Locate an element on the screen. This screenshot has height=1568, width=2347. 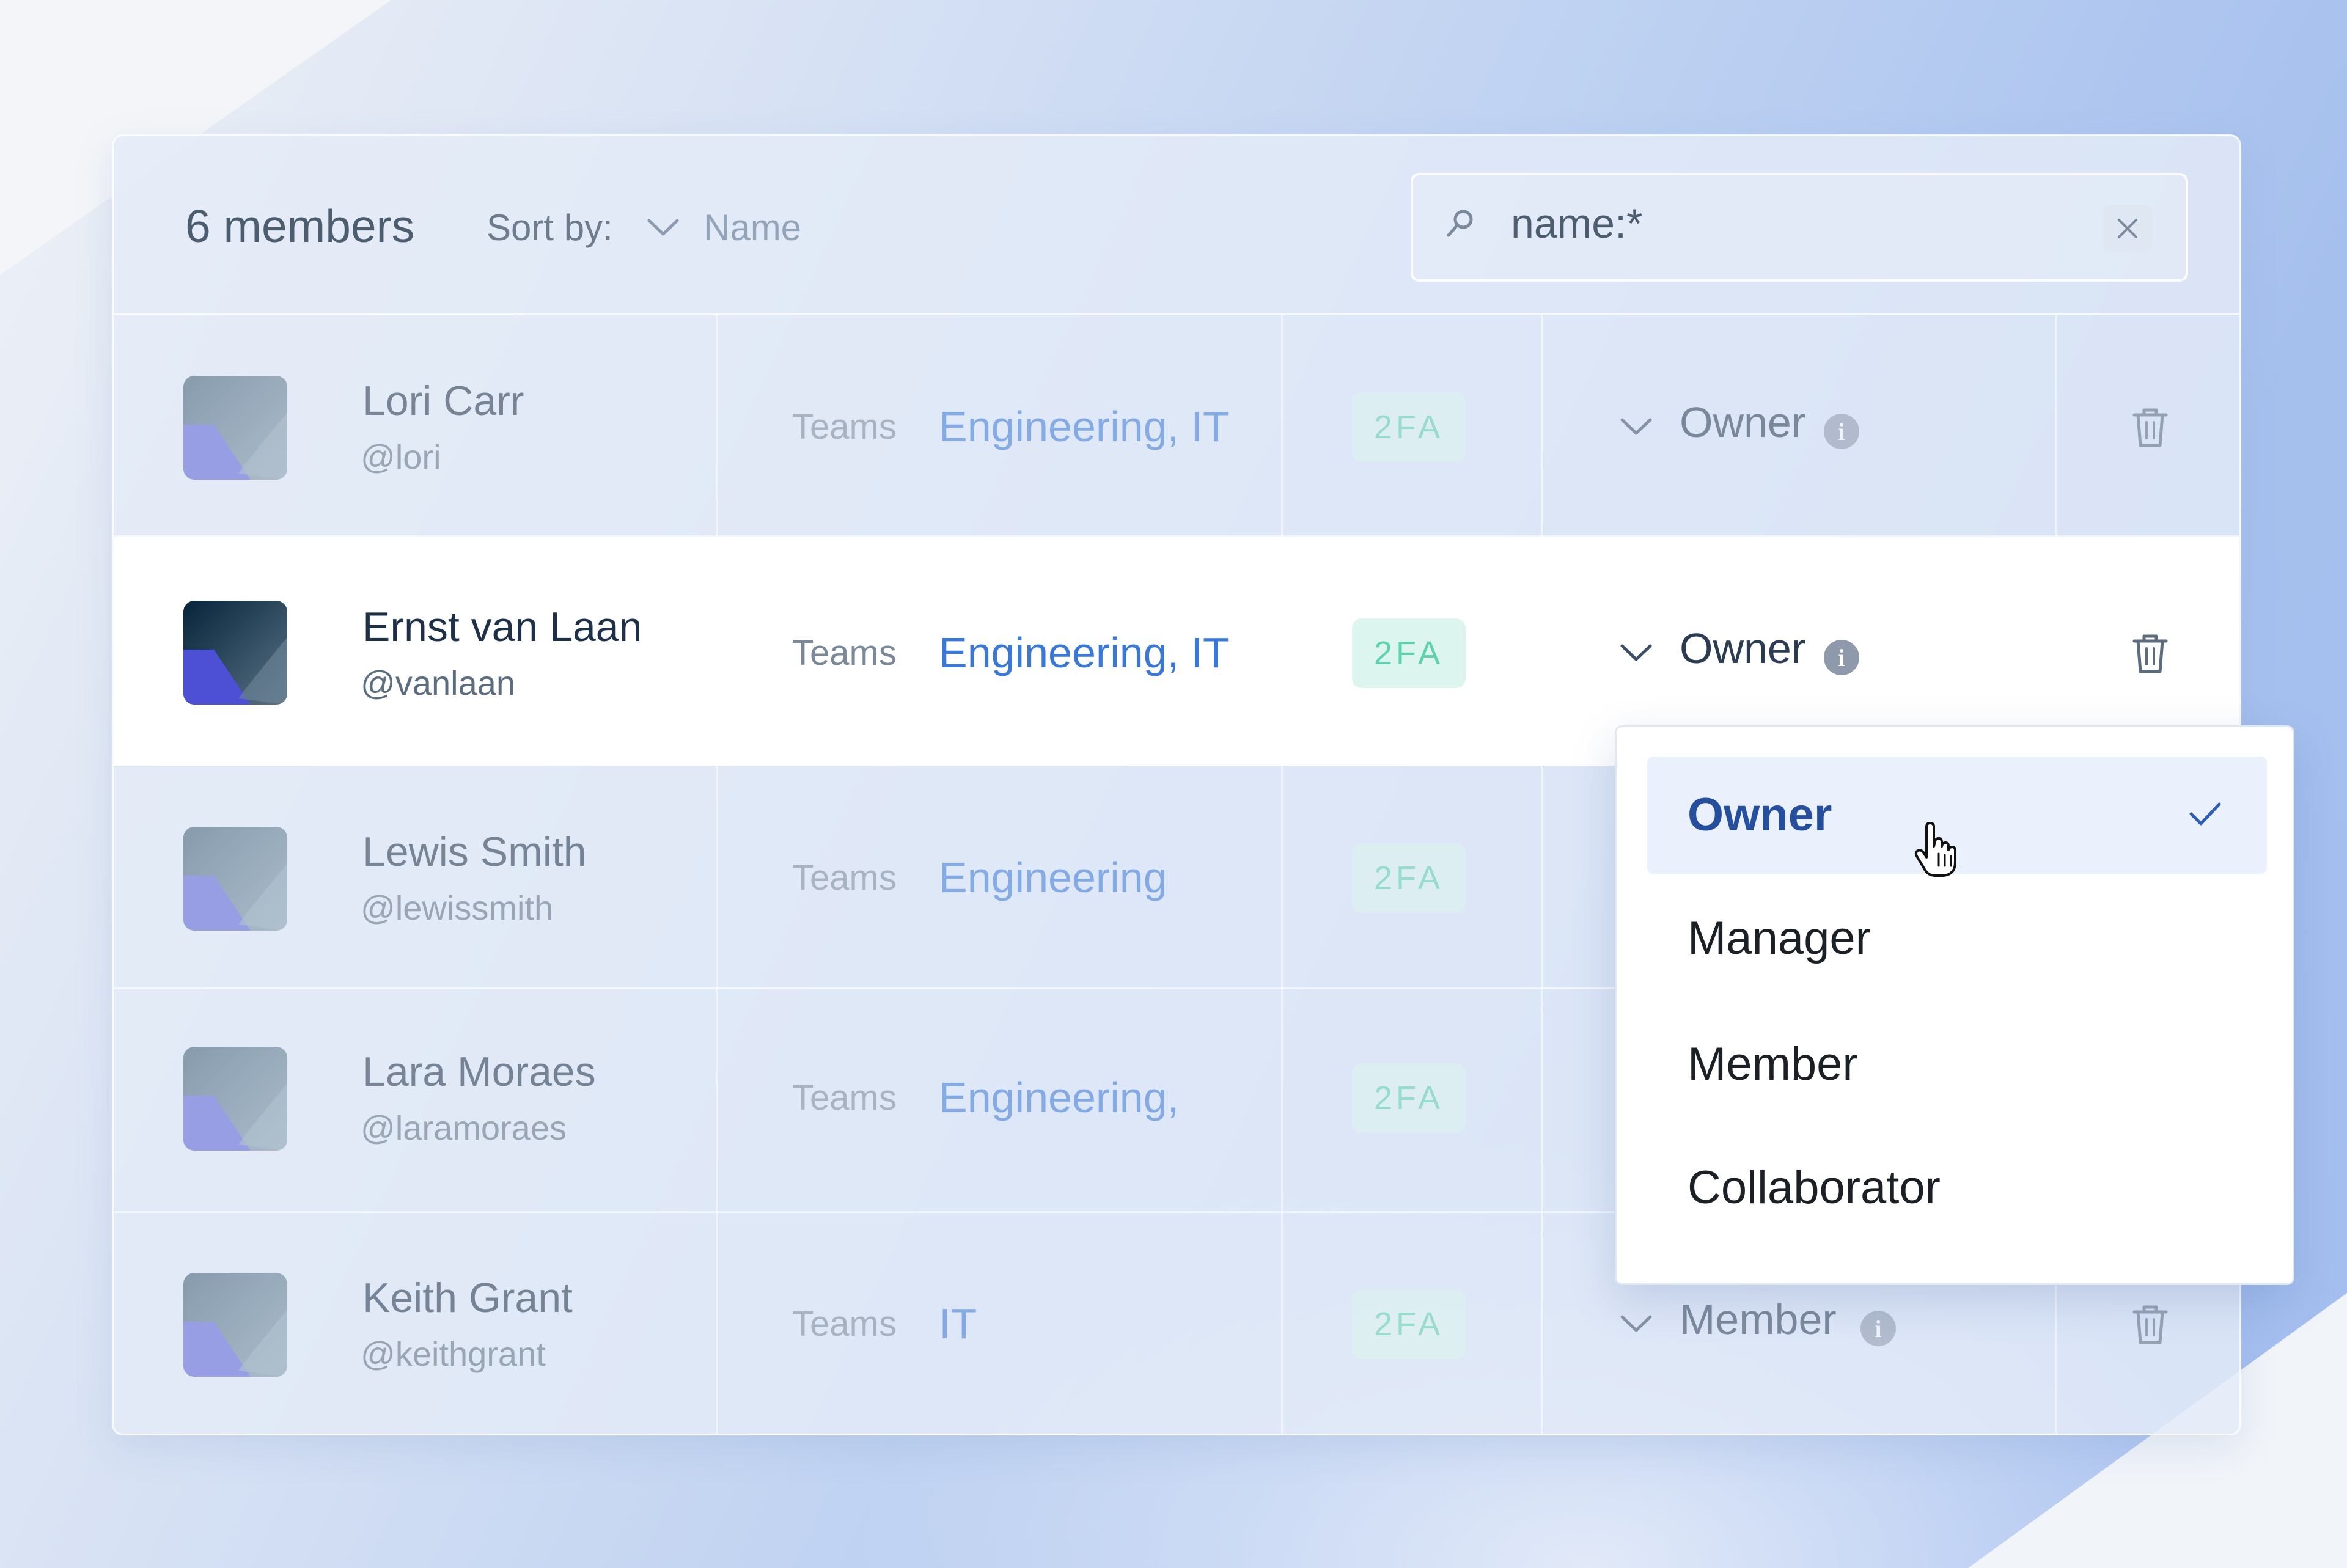
sort-label: Sort by: is located at coordinates (550, 227).